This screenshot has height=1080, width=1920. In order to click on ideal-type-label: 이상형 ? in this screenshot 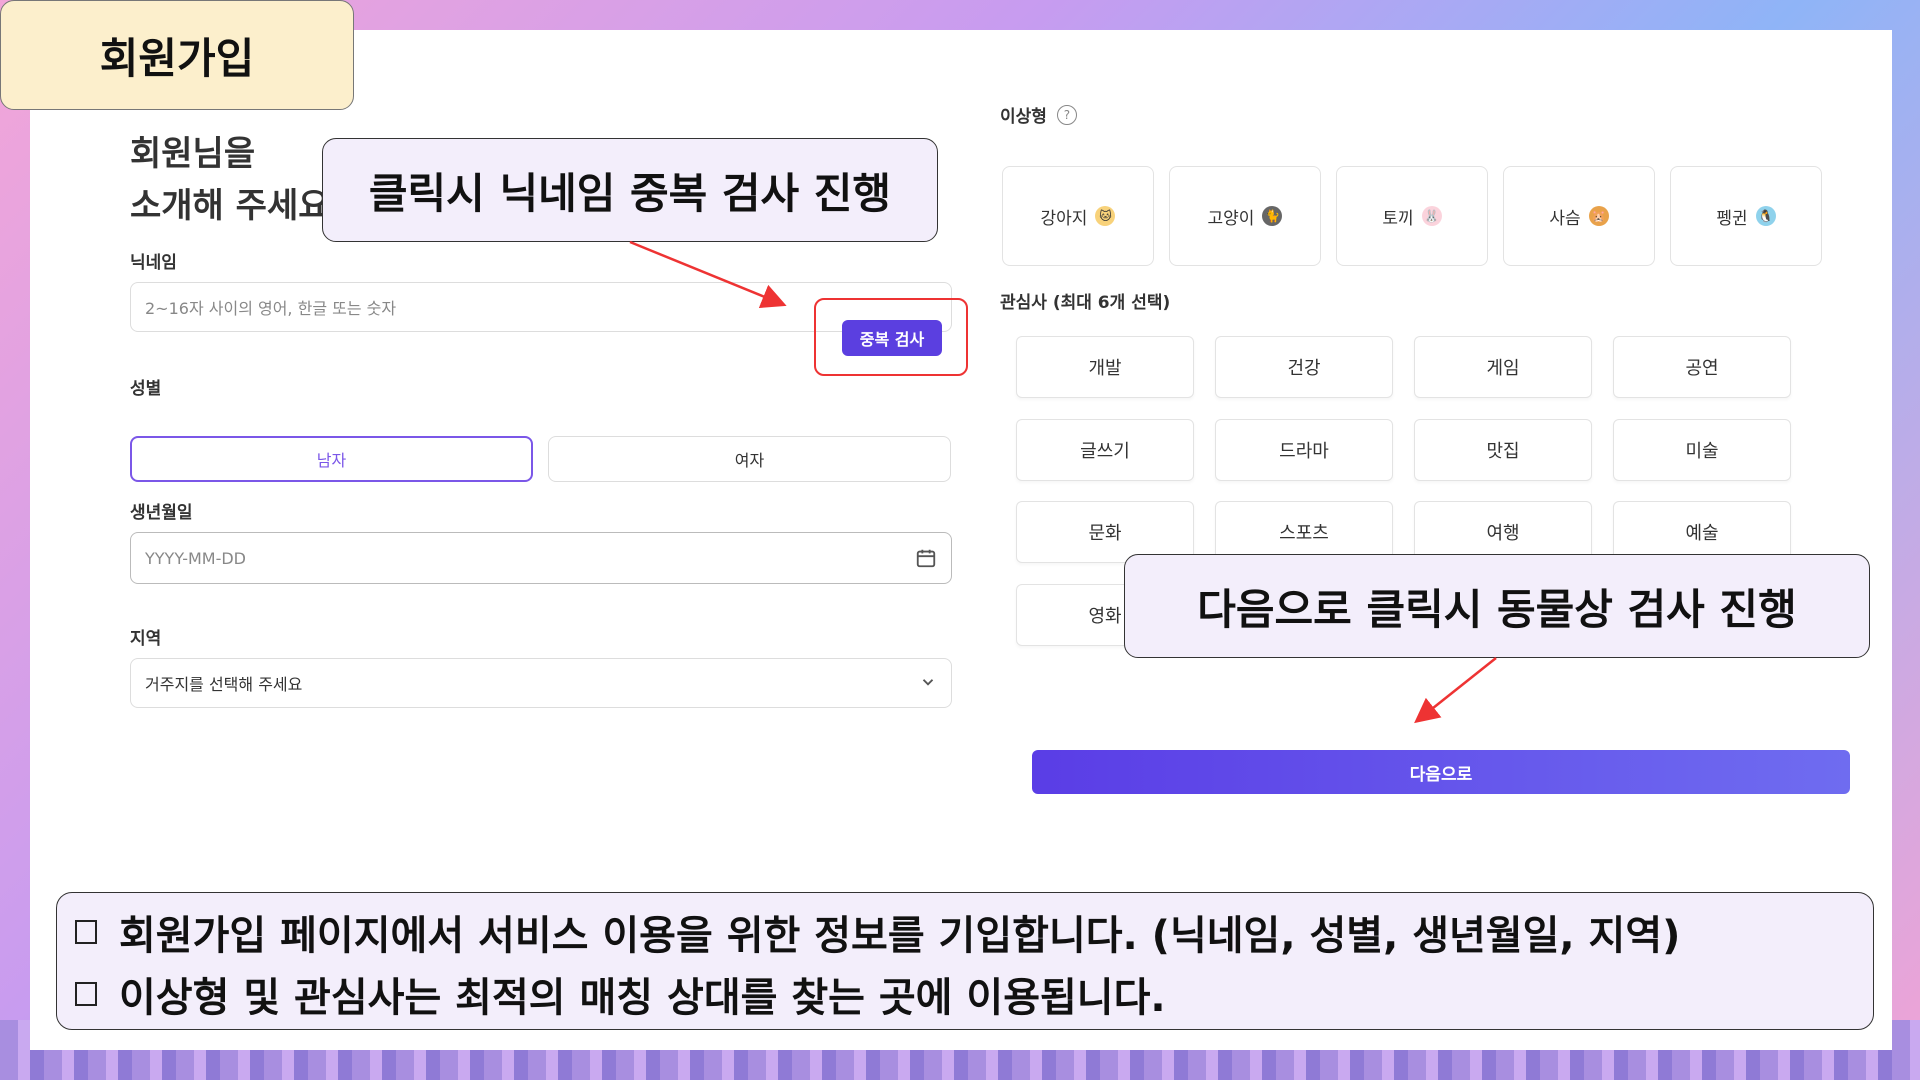, I will do `click(1038, 114)`.